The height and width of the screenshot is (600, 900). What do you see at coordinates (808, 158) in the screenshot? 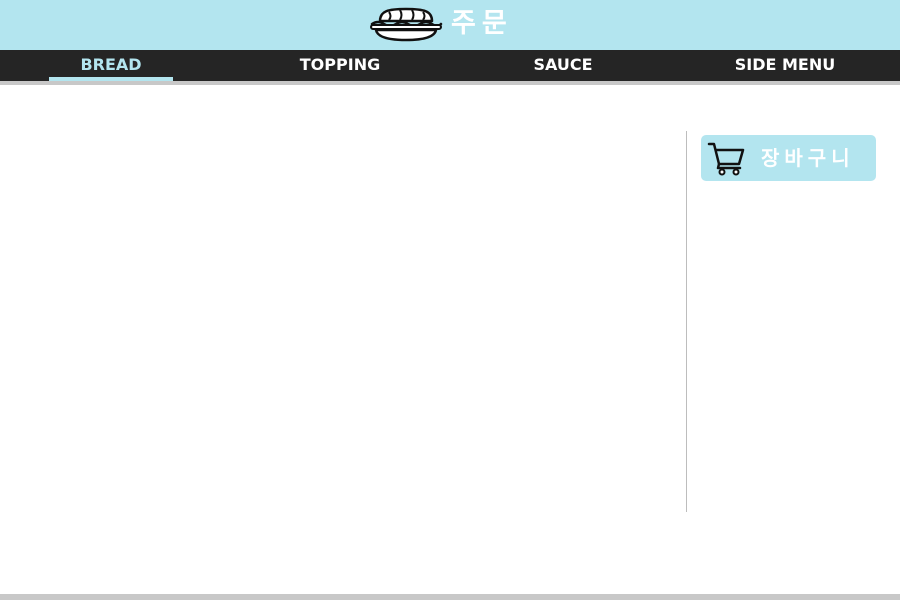
I see `cart-label: 장바구니` at bounding box center [808, 158].